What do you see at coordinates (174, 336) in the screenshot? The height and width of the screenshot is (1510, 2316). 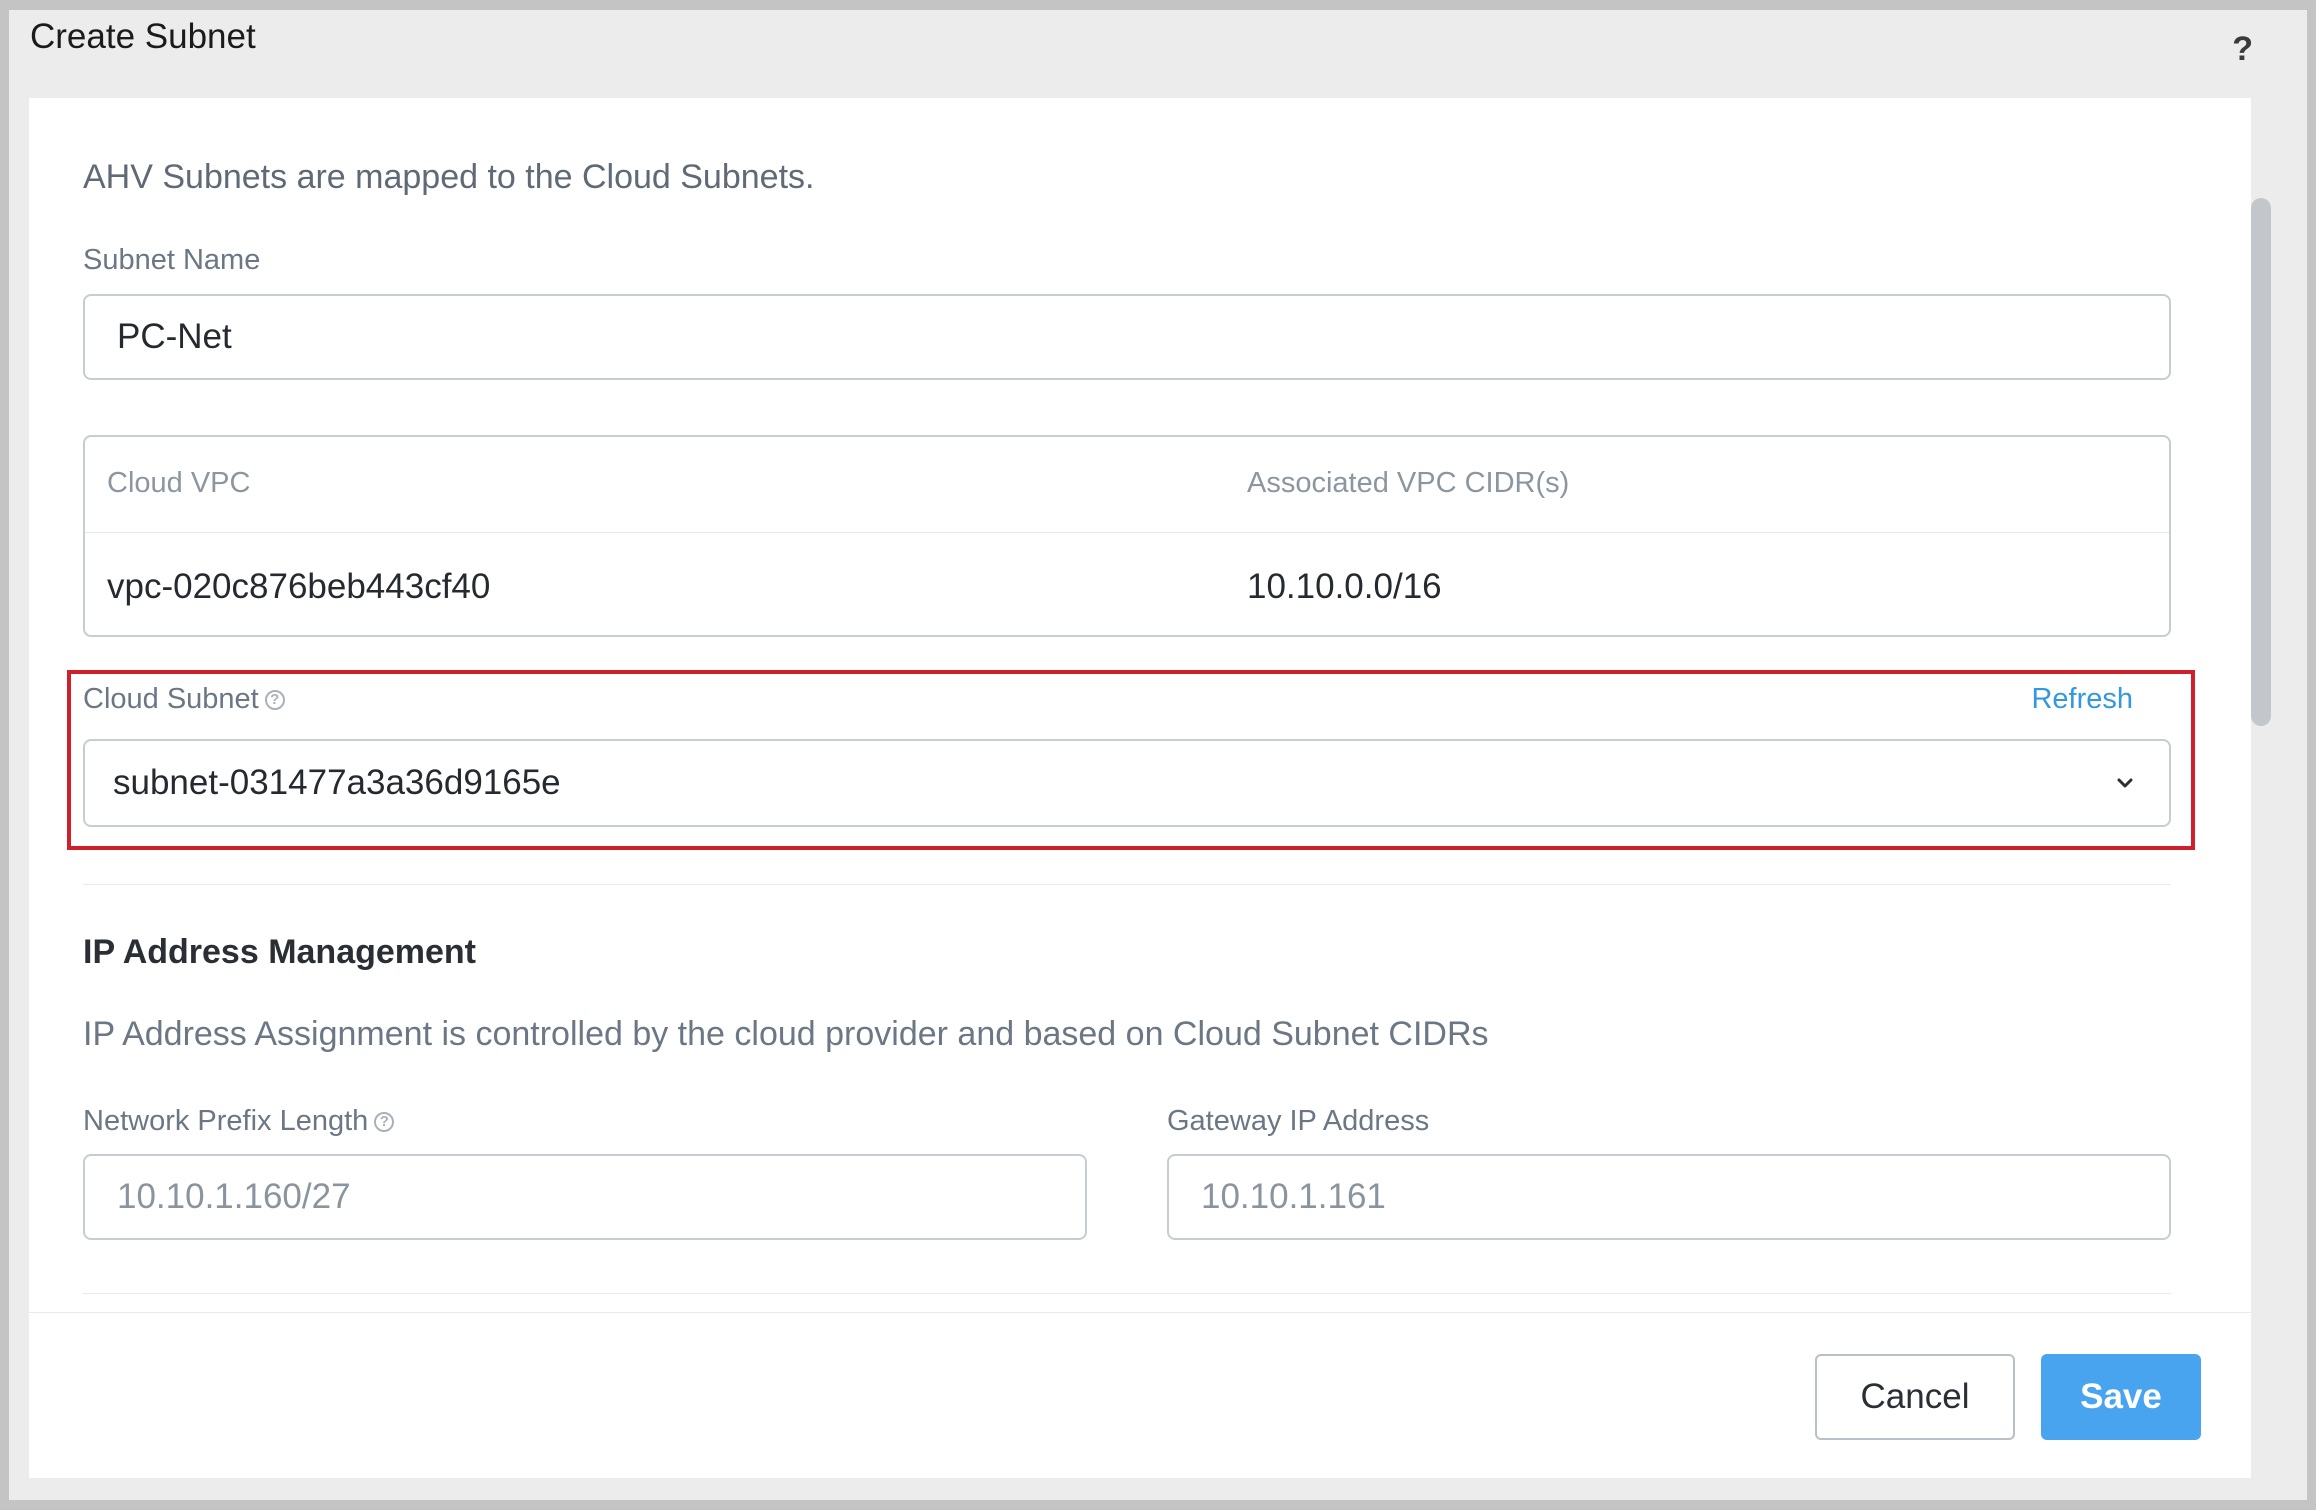 I see `subnet-name-value: PC-Net` at bounding box center [174, 336].